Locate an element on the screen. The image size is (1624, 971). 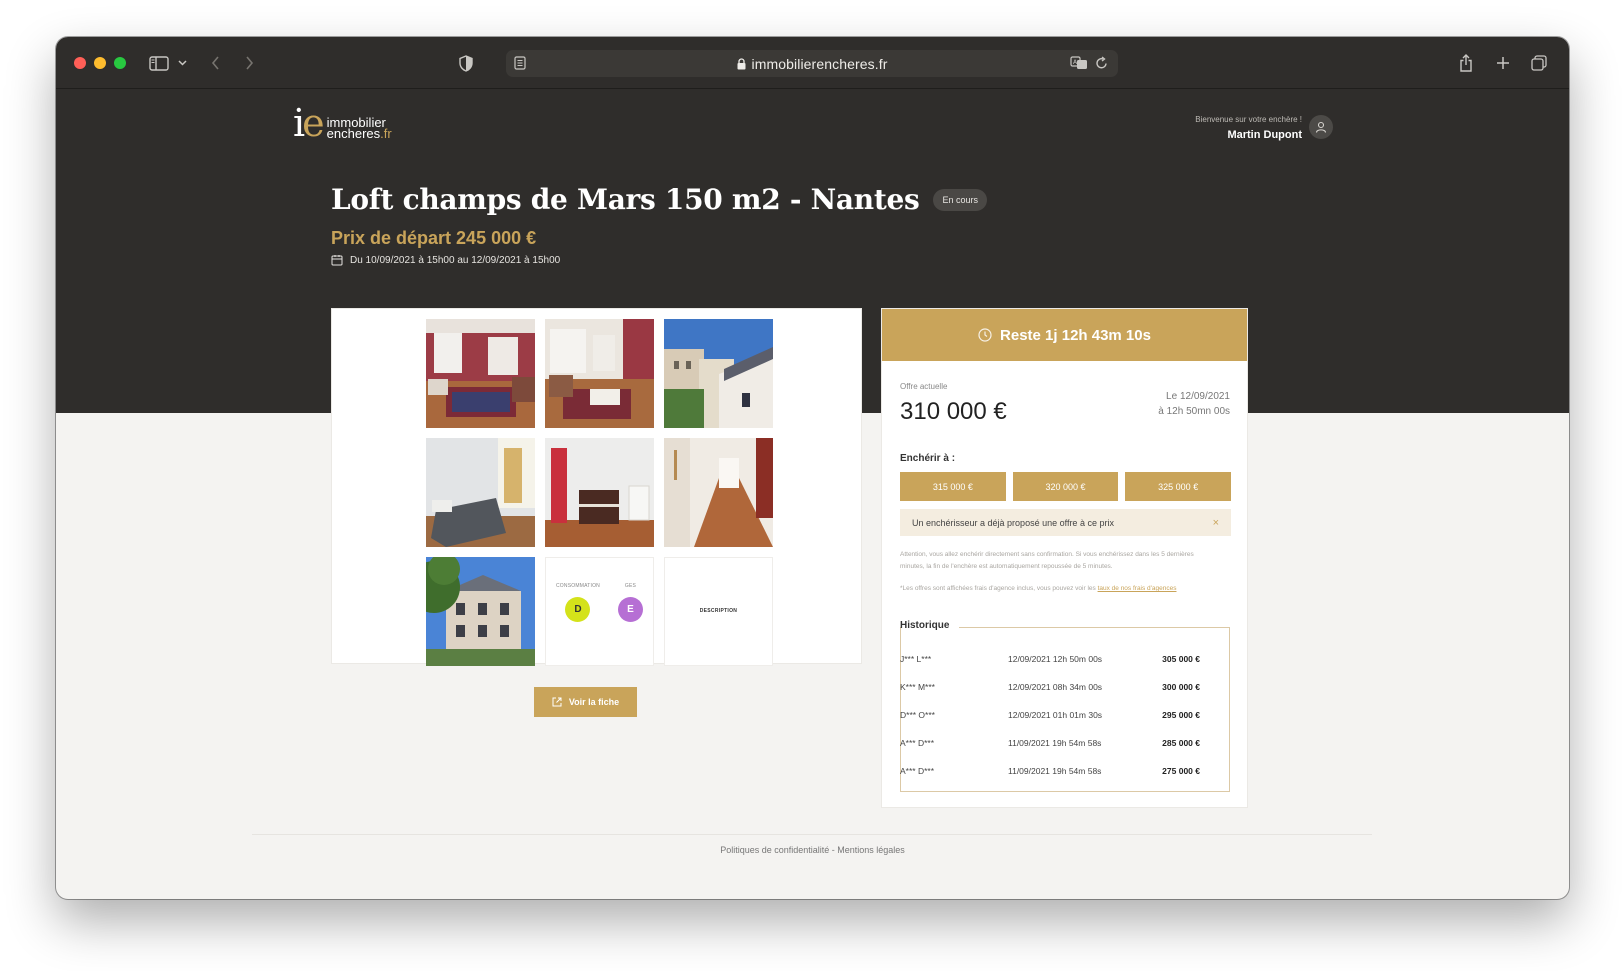
external-link-icon is located at coordinates (557, 702).